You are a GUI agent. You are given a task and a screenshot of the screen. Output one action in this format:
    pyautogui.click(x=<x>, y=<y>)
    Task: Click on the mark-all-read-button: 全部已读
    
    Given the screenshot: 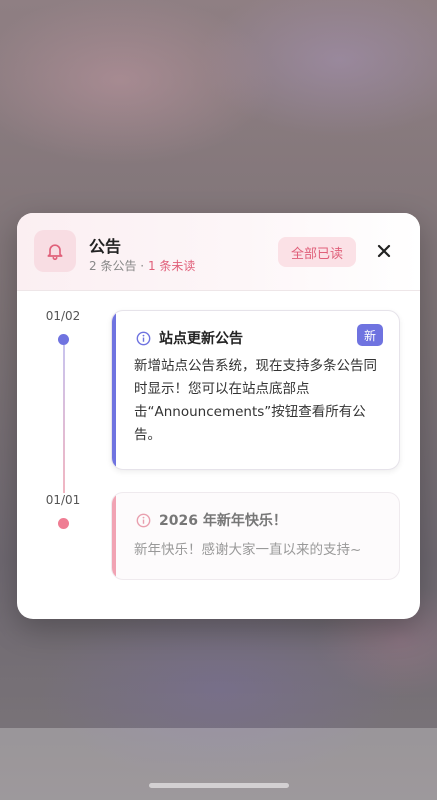 What is the action you would take?
    pyautogui.click(x=317, y=252)
    